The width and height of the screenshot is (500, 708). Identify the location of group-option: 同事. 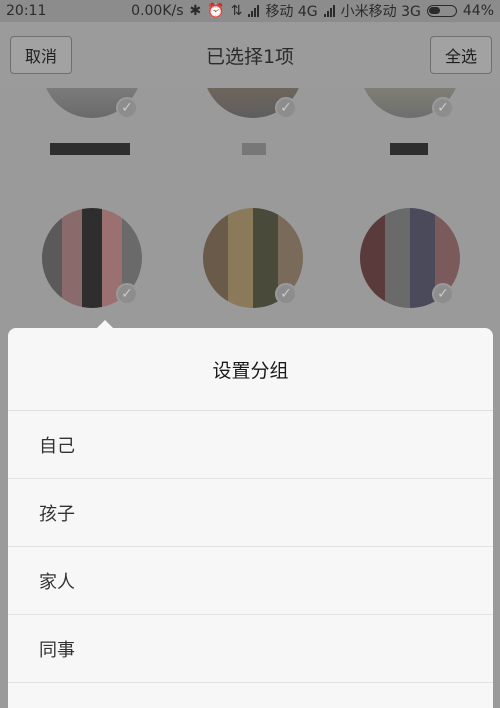
(250, 649).